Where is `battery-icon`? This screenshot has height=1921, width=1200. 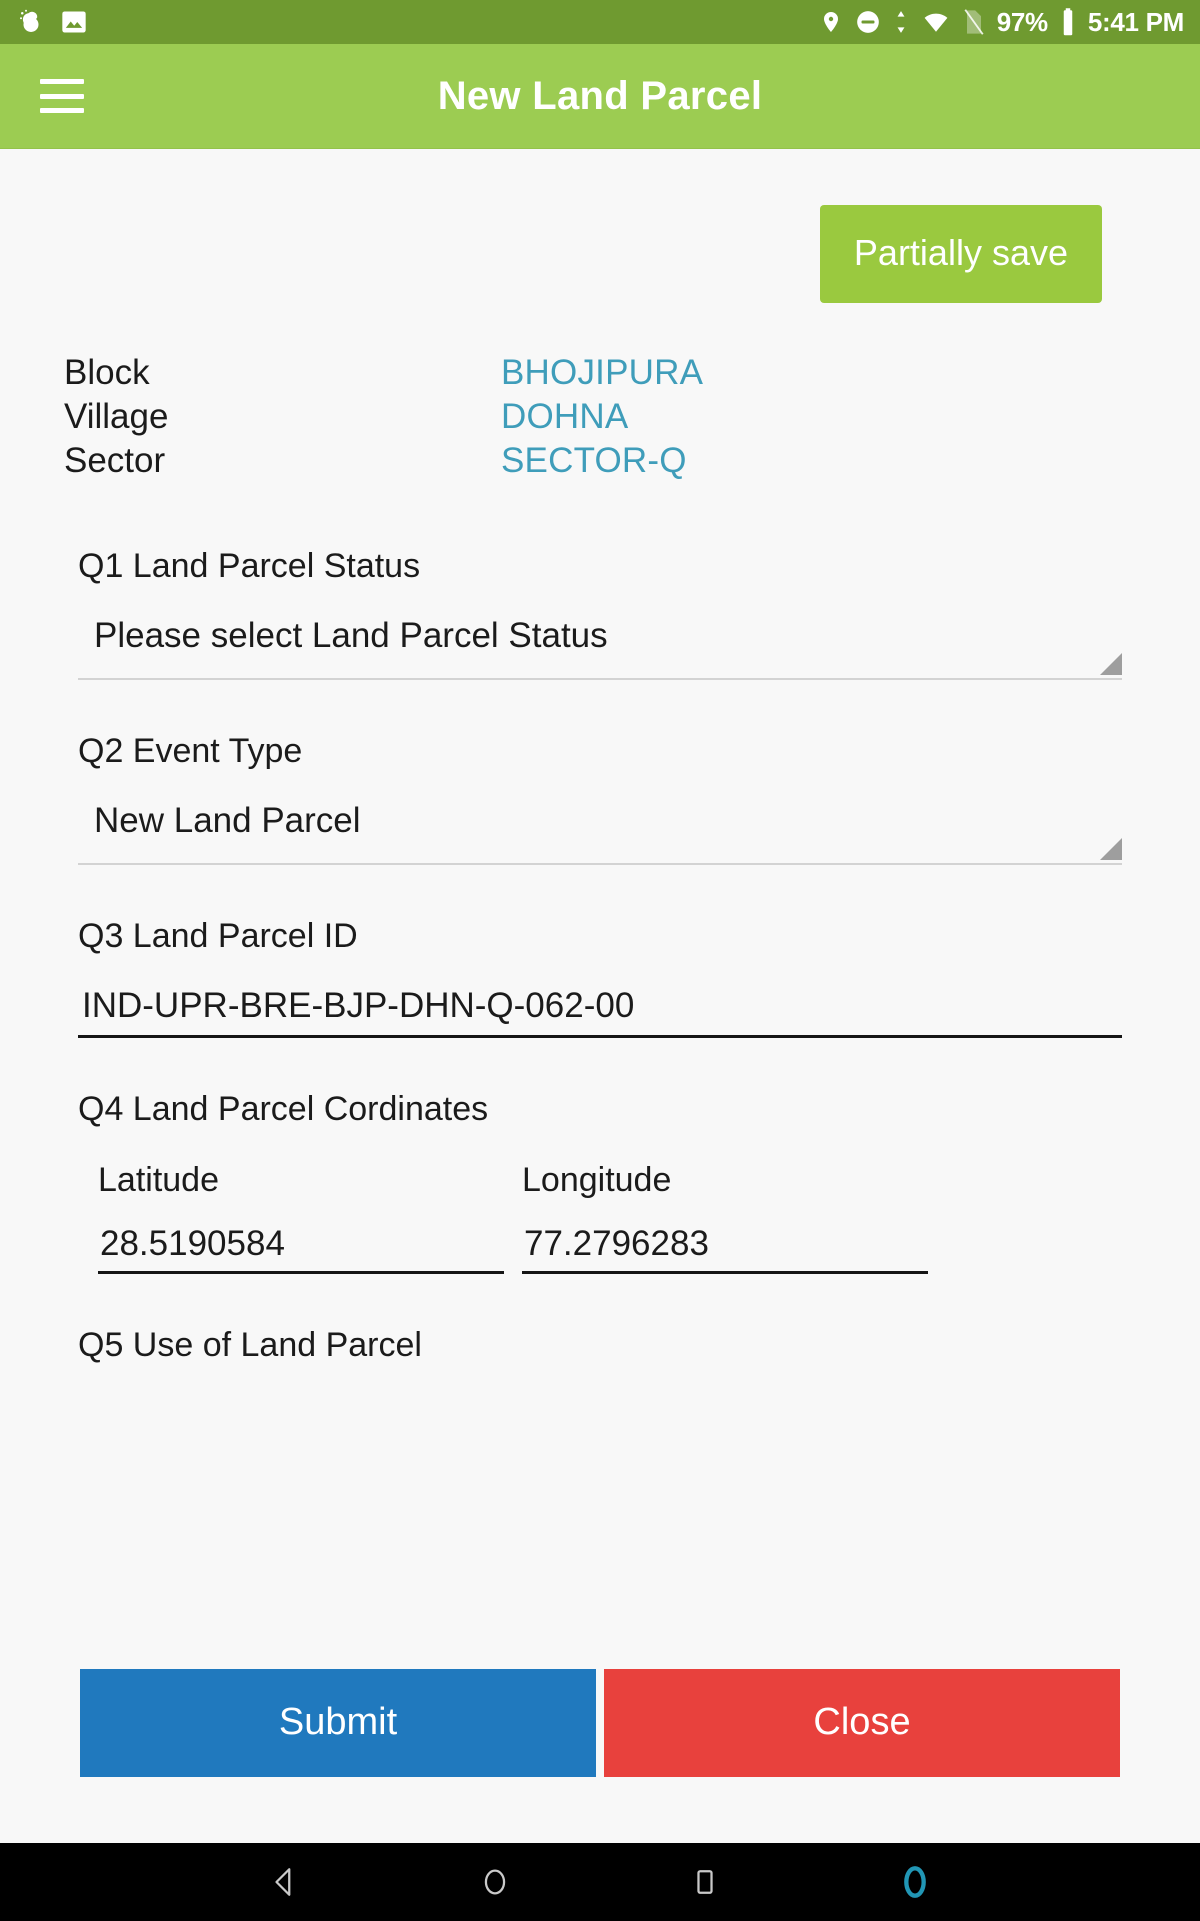
battery-icon is located at coordinates (1068, 22).